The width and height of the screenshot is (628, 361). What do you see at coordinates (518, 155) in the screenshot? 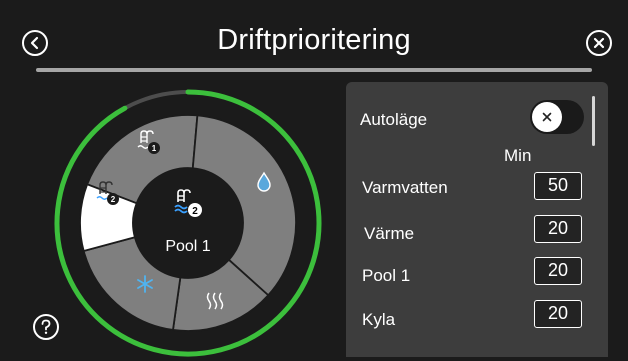
I see `unit-label: Min` at bounding box center [518, 155].